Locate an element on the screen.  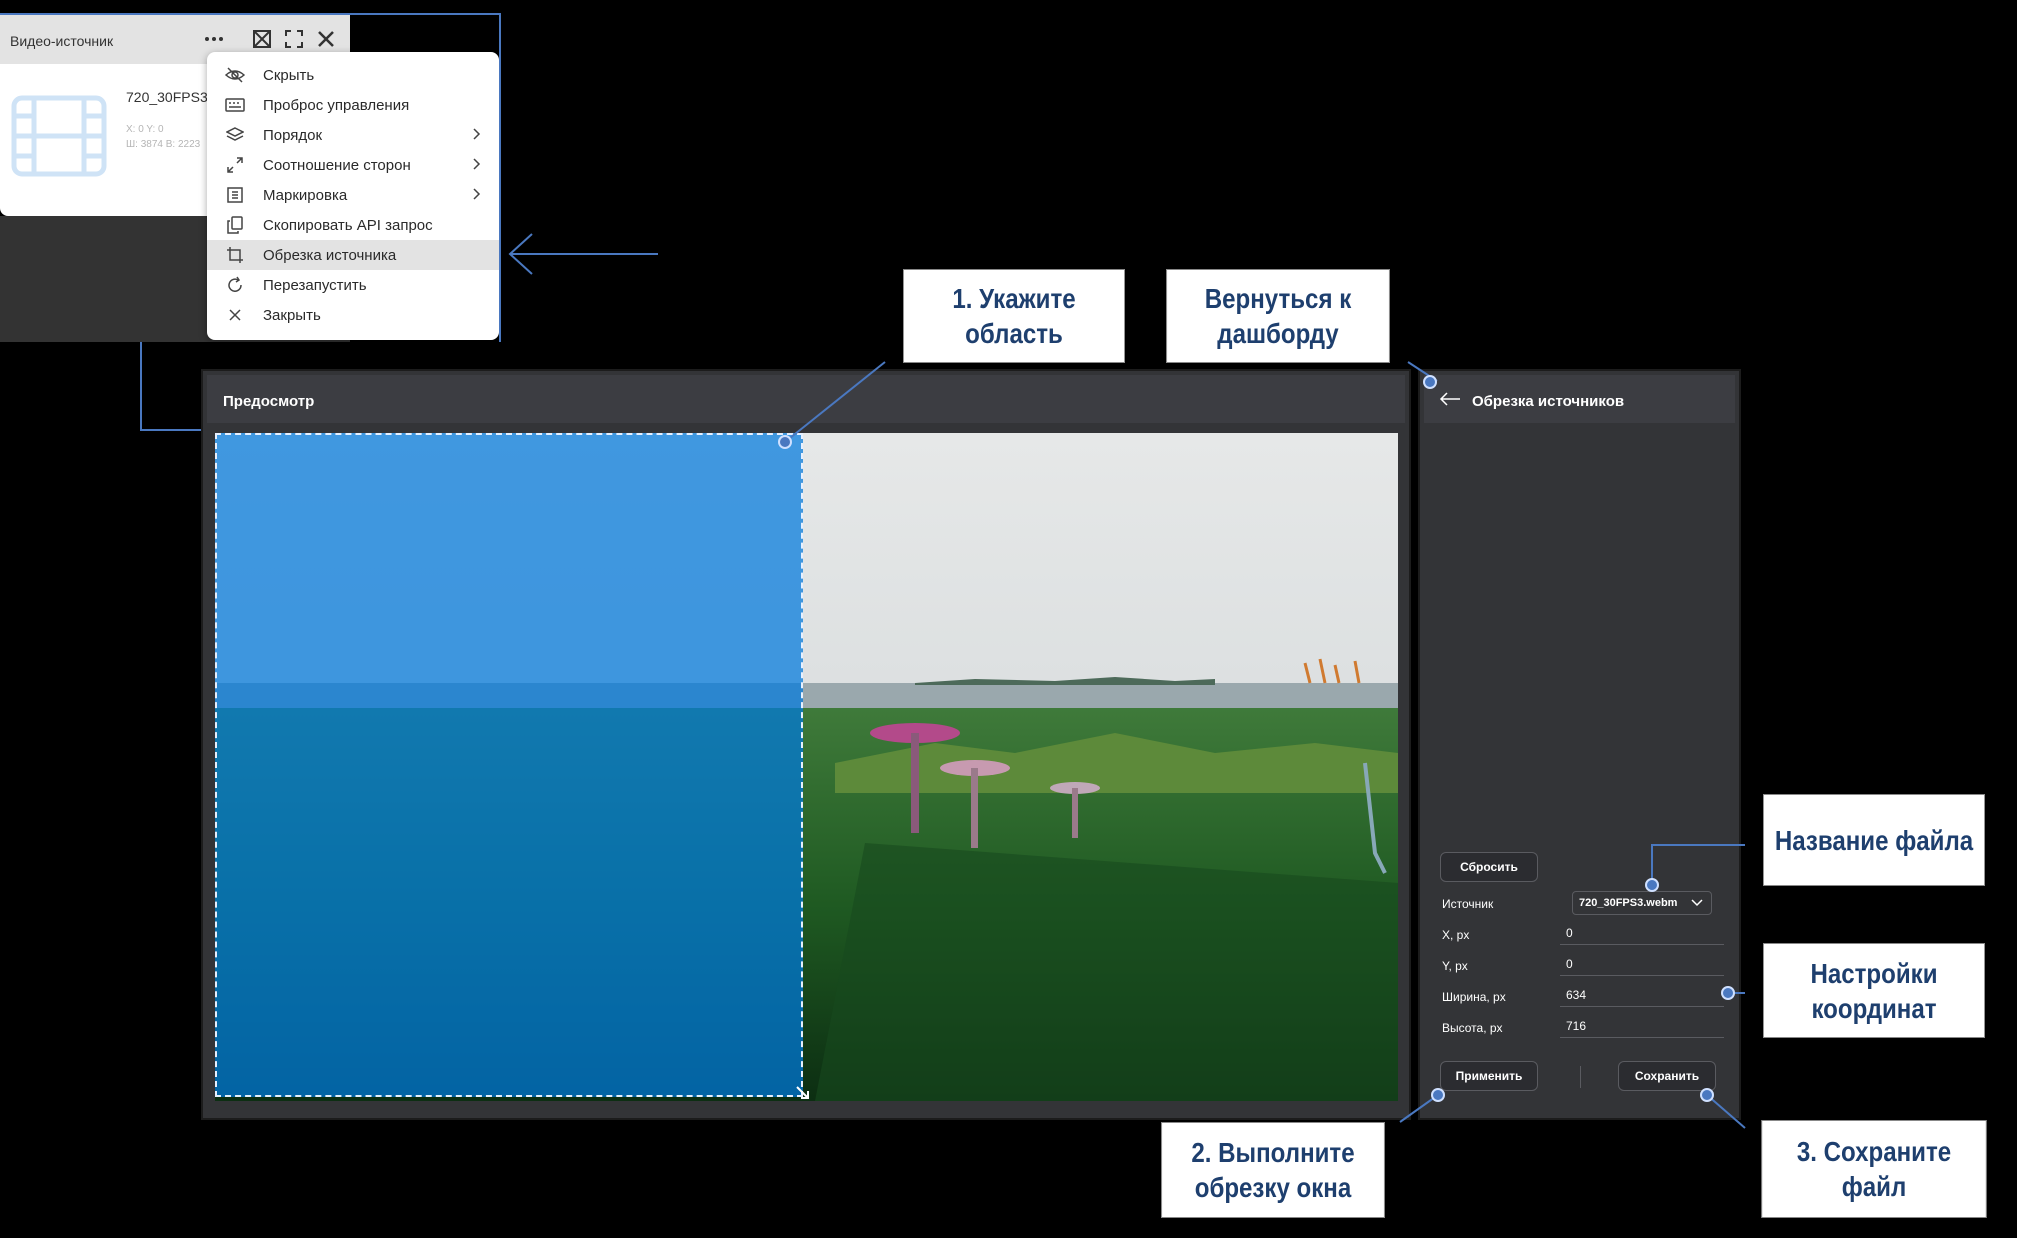
x-field: 0 is located at coordinates (1642, 934).